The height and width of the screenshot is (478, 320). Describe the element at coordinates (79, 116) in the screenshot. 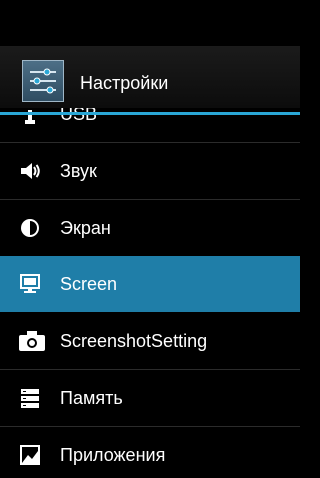

I see `list-item-label: USB` at that location.